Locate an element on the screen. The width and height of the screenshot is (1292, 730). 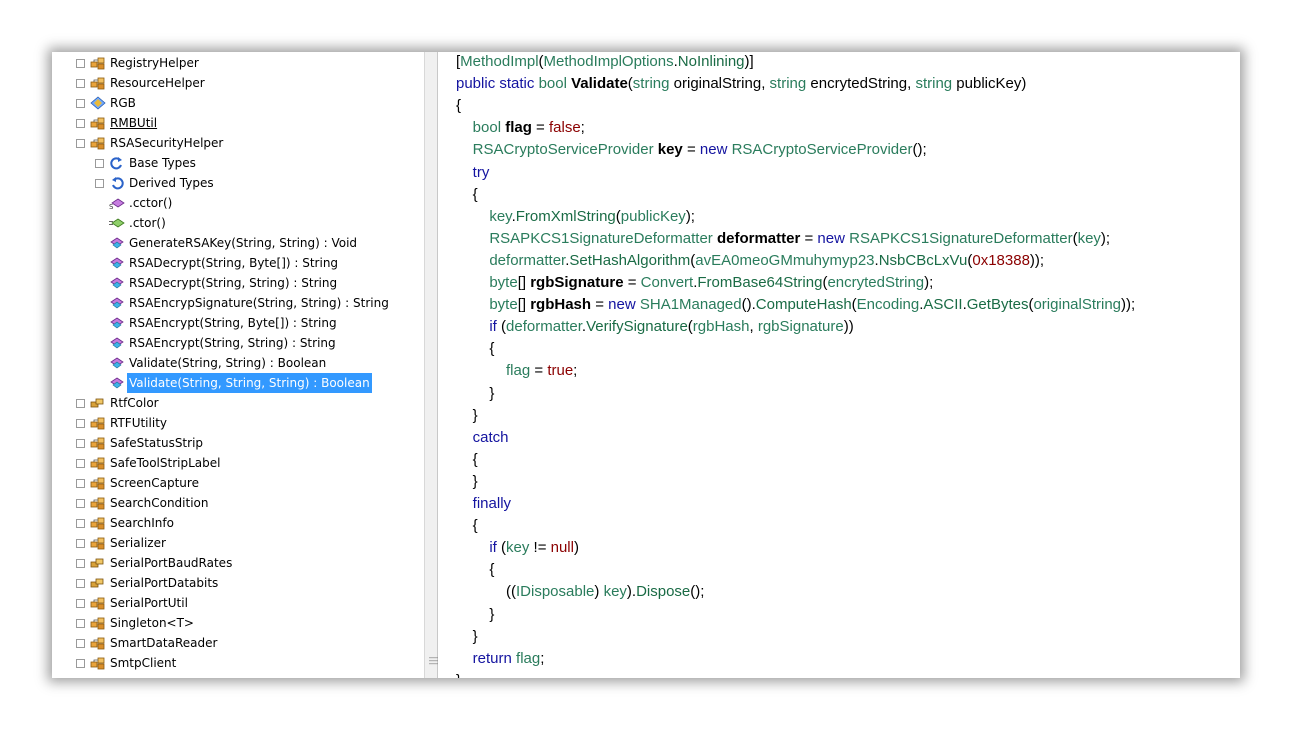
tree-item: RSADecrypt(String, String) : String is located at coordinates (238, 283).